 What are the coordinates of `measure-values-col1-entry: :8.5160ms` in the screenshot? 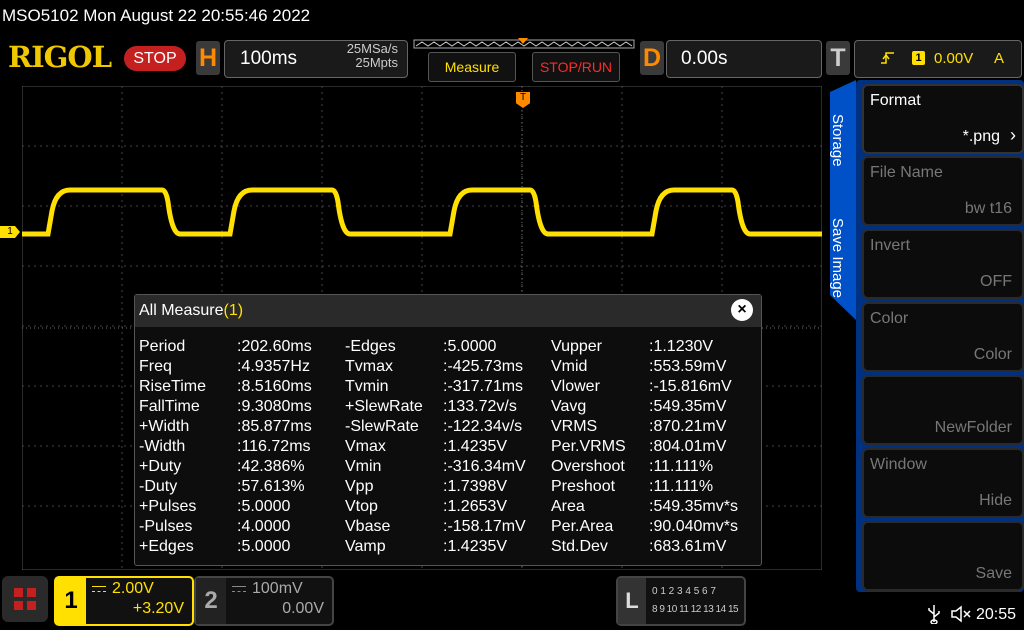 It's located at (274, 386).